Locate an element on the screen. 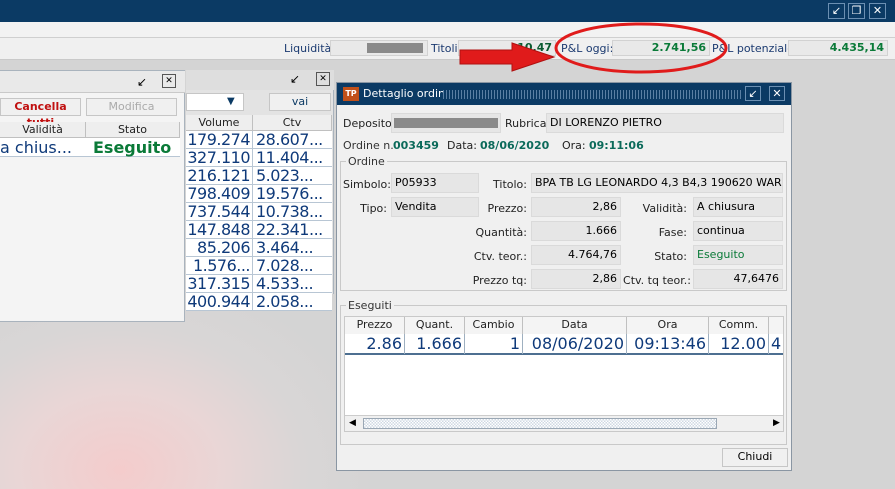  col-ctv-header: Ctv is located at coordinates (292, 123).